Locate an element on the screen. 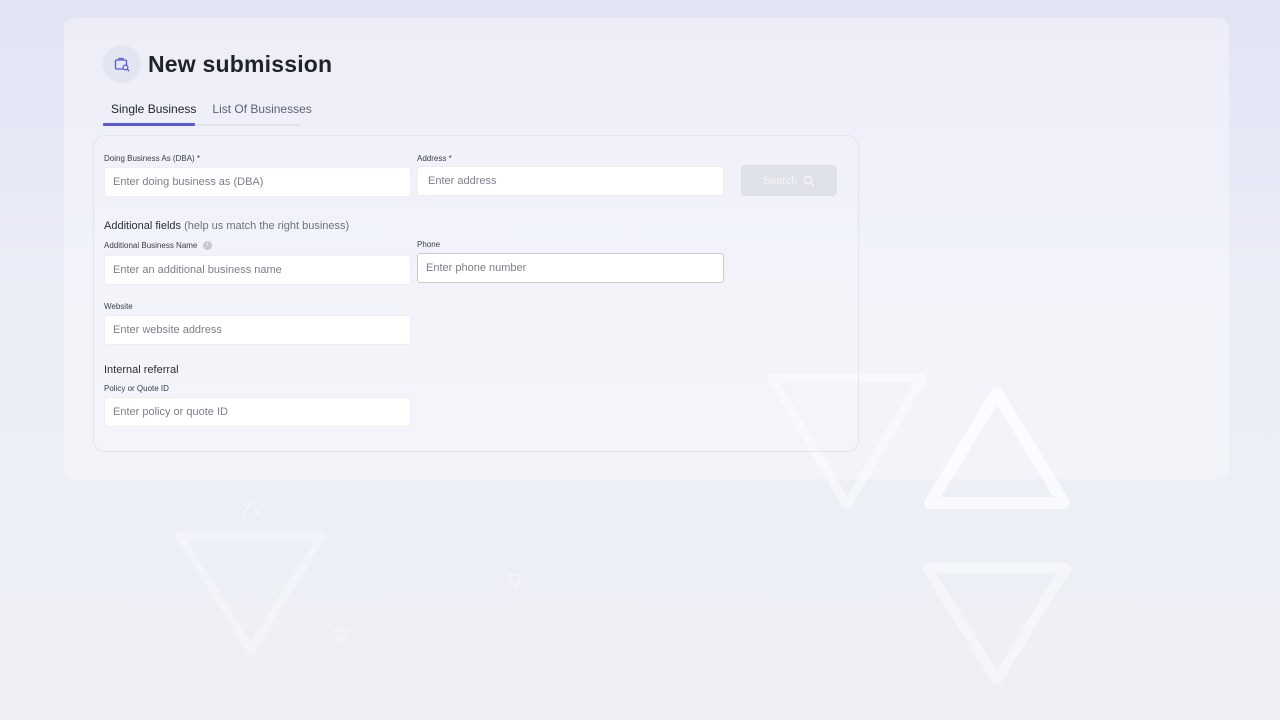 This screenshot has height=720, width=1280. internal-referral-heading: Internal referral is located at coordinates (141, 370).